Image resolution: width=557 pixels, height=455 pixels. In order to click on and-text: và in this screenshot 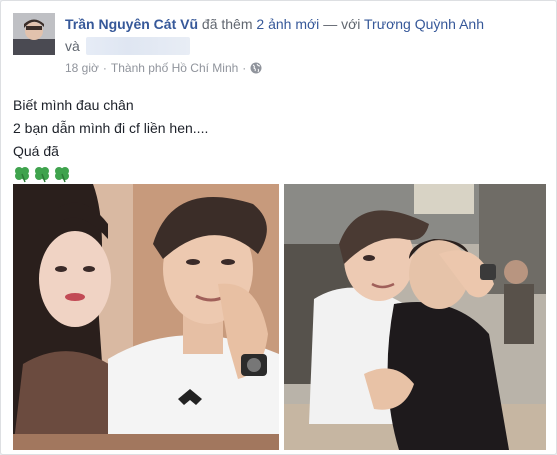, I will do `click(72, 46)`.